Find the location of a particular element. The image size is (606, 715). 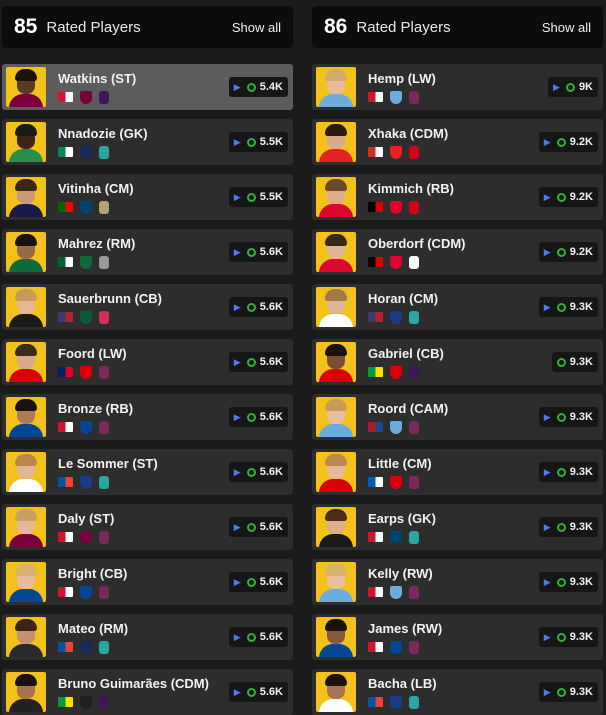

player-card: Watkins (ST) ▶ 5.4K is located at coordinates (147, 87).